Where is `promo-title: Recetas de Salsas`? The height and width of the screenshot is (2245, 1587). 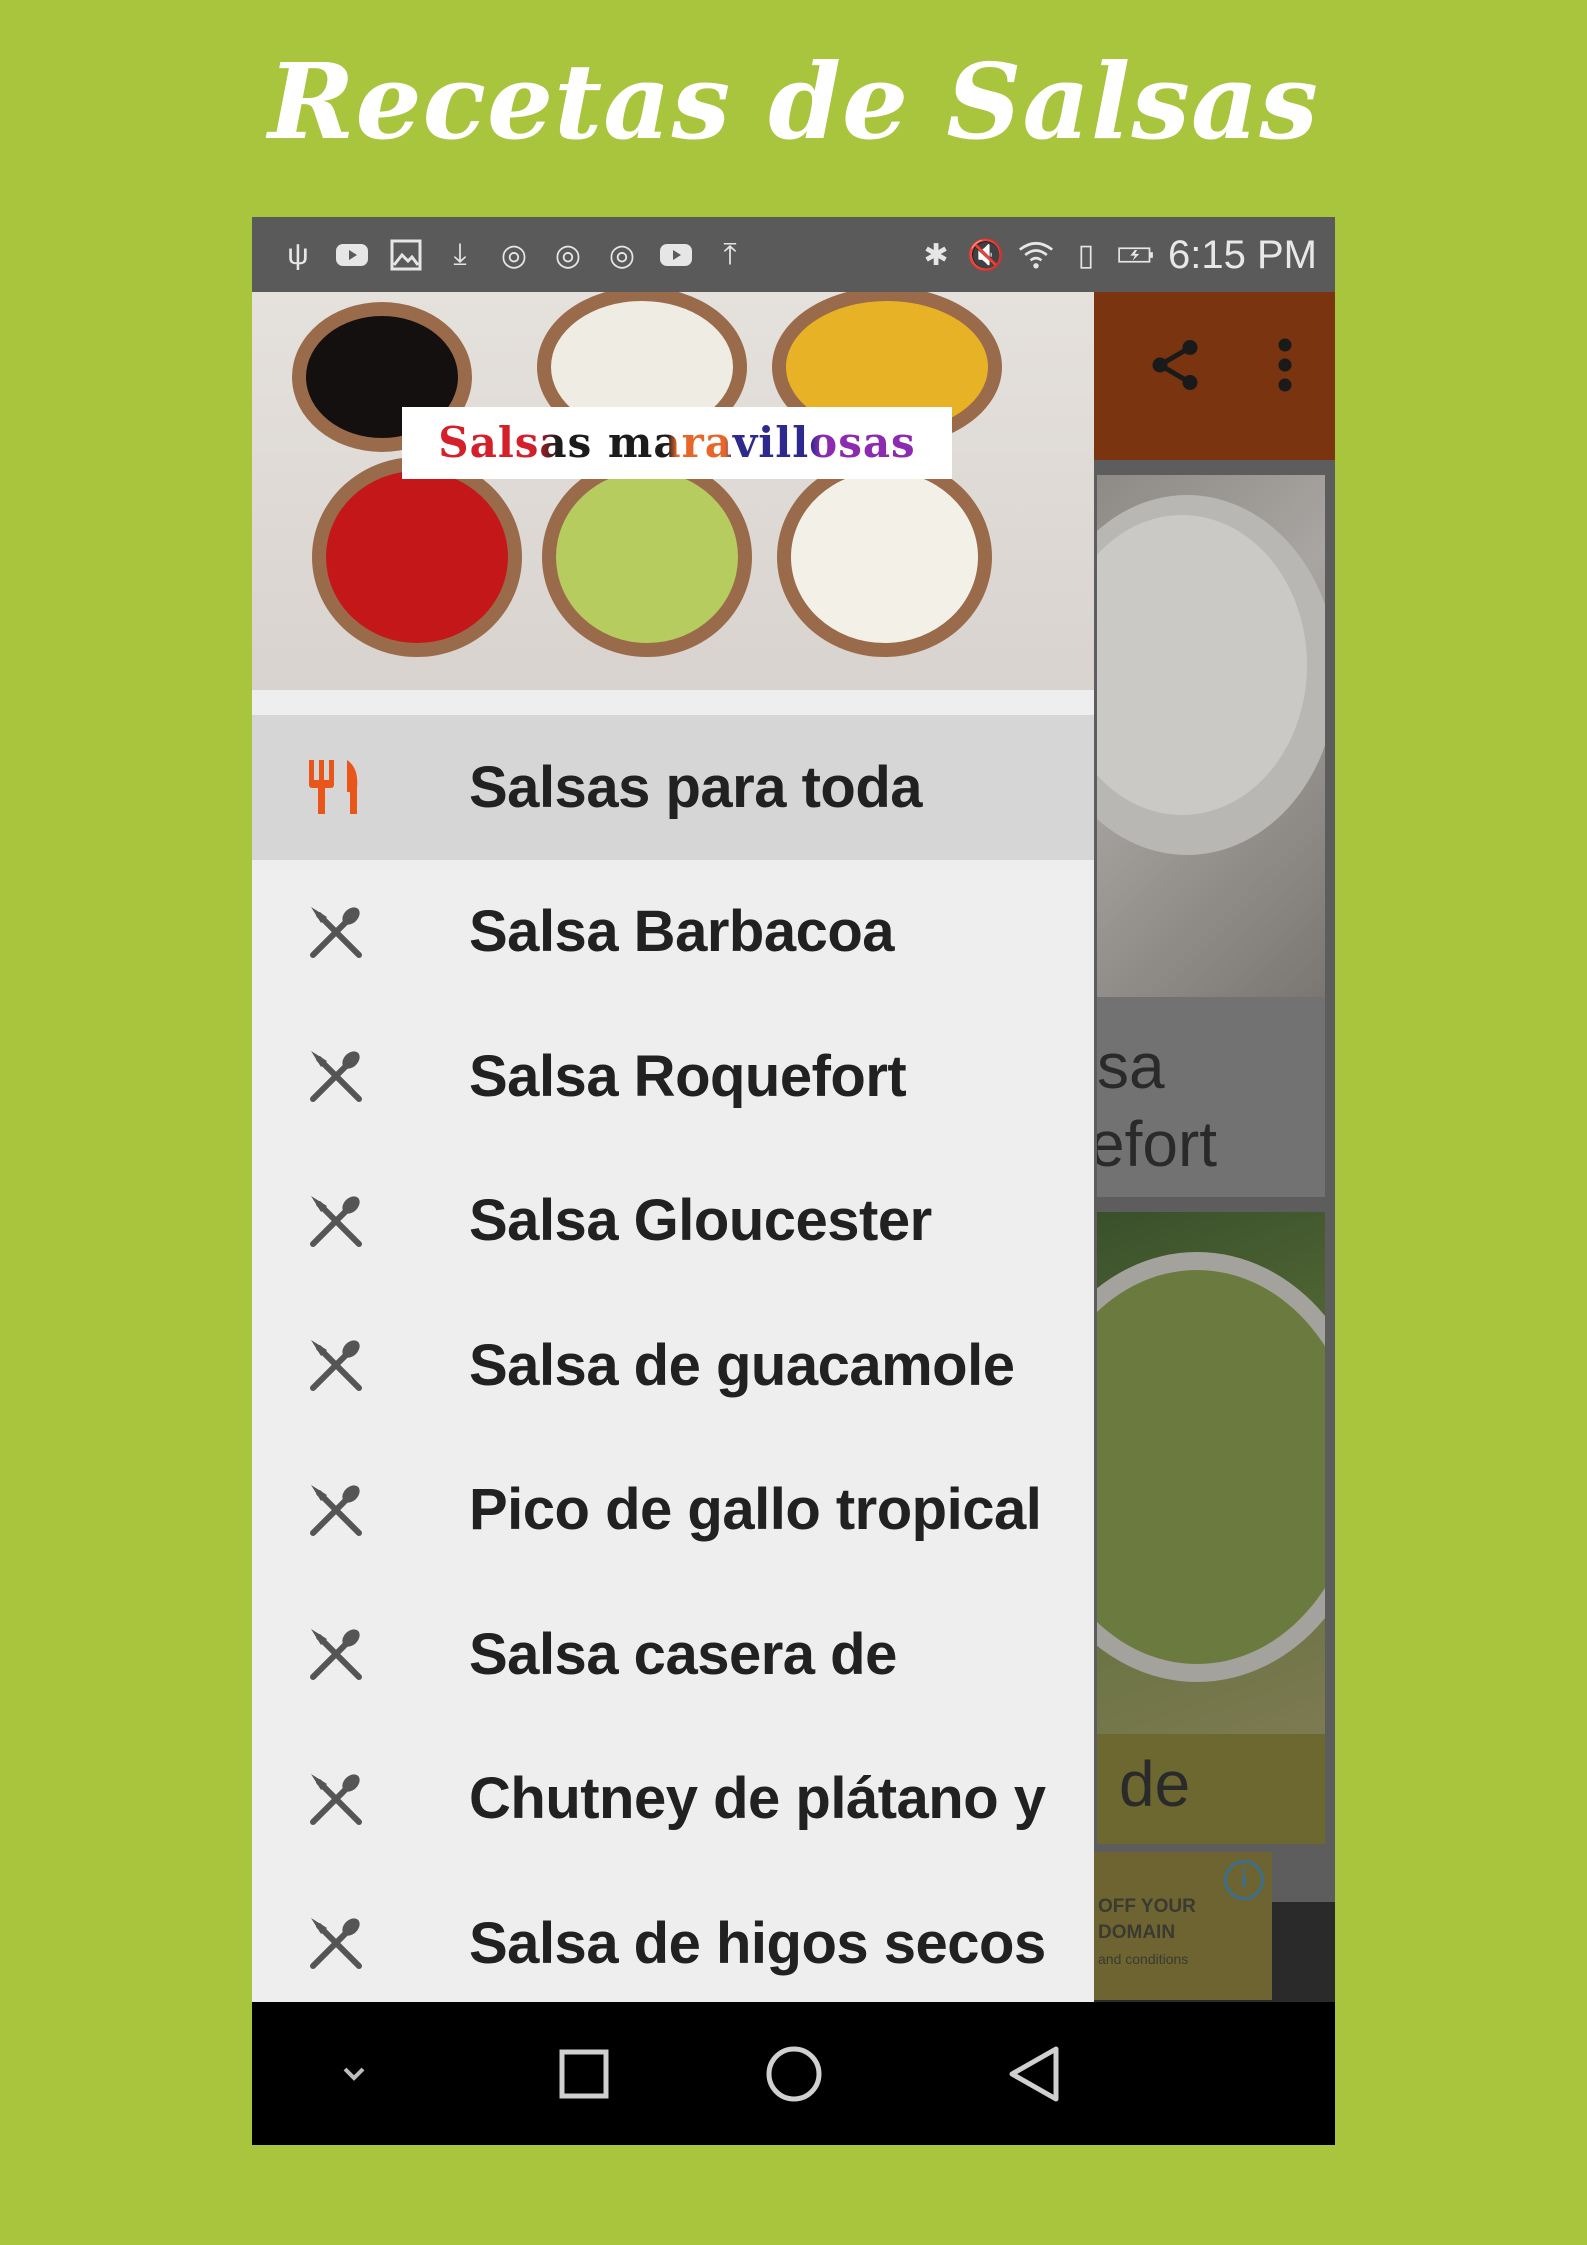 promo-title: Recetas de Salsas is located at coordinates (793, 101).